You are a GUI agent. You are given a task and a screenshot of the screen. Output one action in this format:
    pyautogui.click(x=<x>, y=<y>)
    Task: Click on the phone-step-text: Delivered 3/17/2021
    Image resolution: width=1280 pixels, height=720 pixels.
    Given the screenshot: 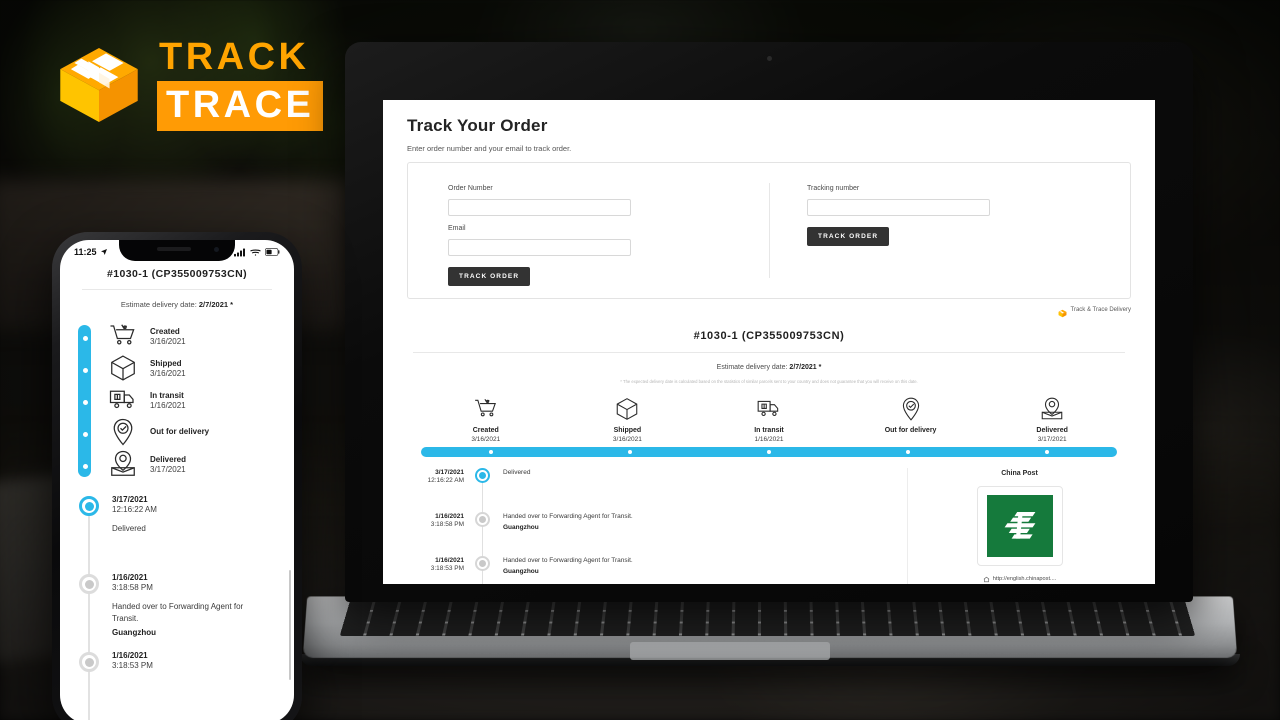 What is the action you would take?
    pyautogui.click(x=166, y=464)
    